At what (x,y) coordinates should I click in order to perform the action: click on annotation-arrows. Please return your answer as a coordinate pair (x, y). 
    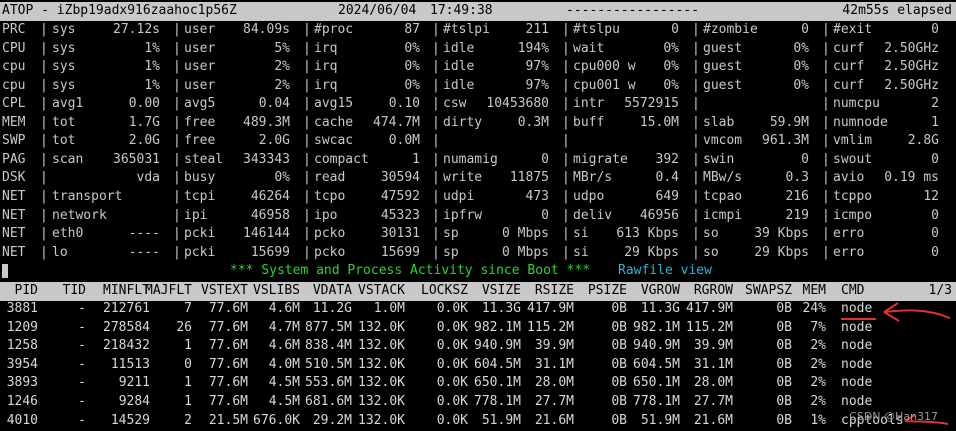
    Looking at the image, I should click on (917, 363).